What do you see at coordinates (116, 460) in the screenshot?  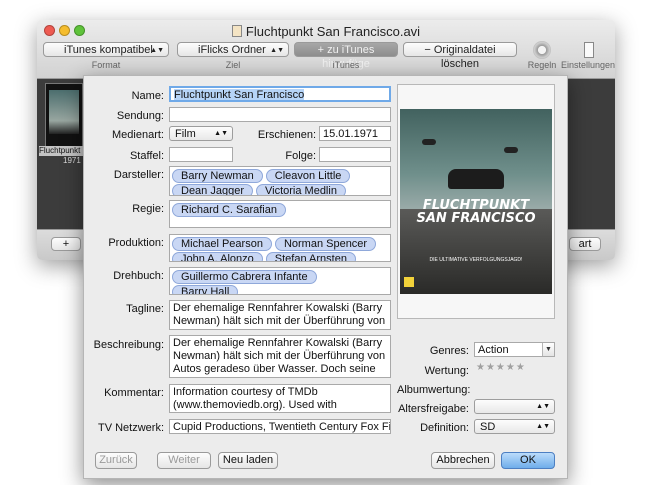 I see `back-button: Zurück` at bounding box center [116, 460].